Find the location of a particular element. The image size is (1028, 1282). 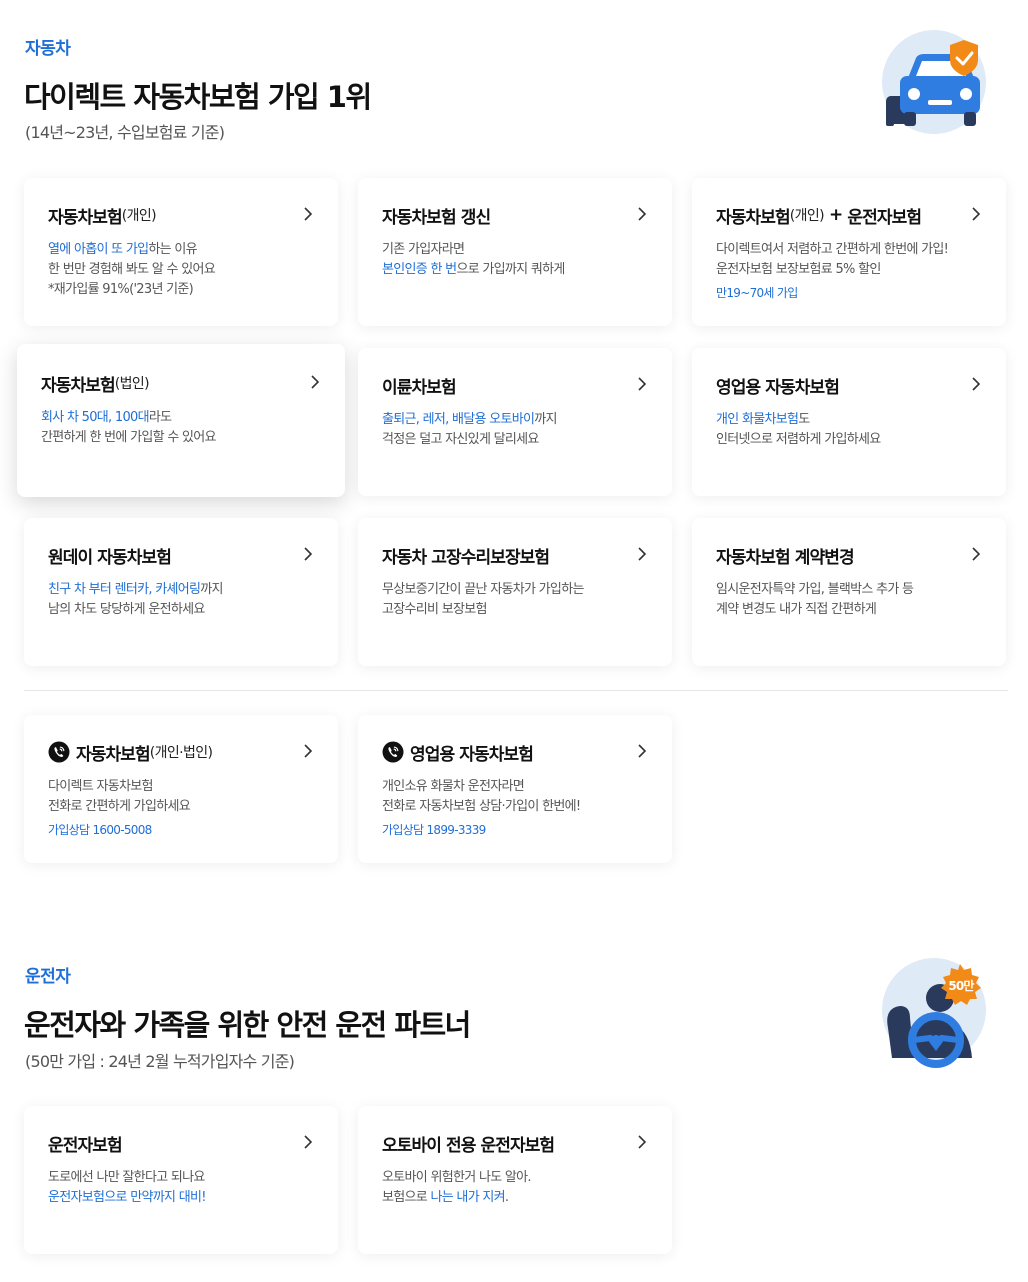

desc-highlight: 운전자보험으로 만약까지 대비! is located at coordinates (127, 1197).